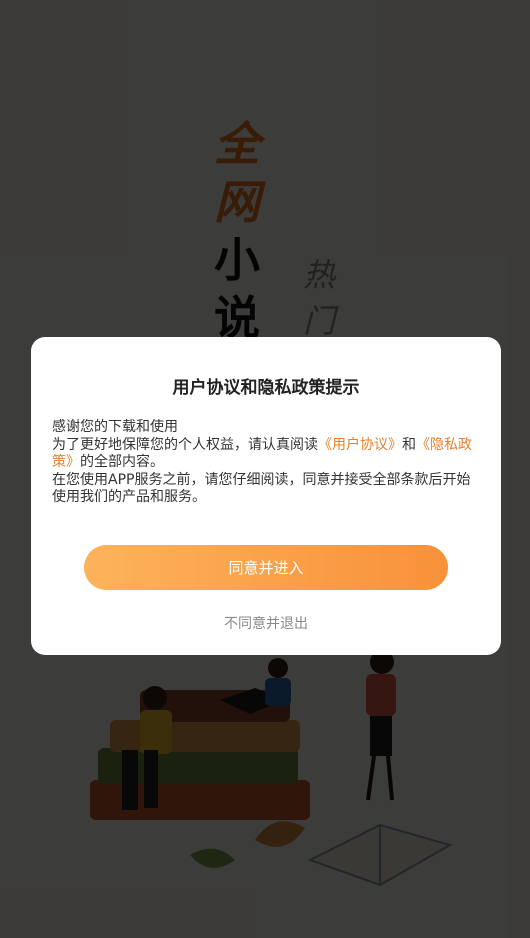 This screenshot has width=530, height=938. What do you see at coordinates (360, 445) in the screenshot?
I see `user-agreement-link: 《用户协议》` at bounding box center [360, 445].